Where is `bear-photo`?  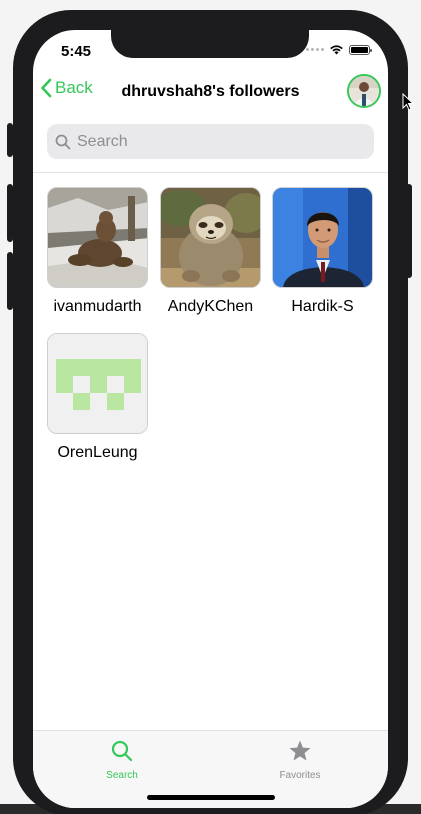
bear-photo is located at coordinates (97, 237).